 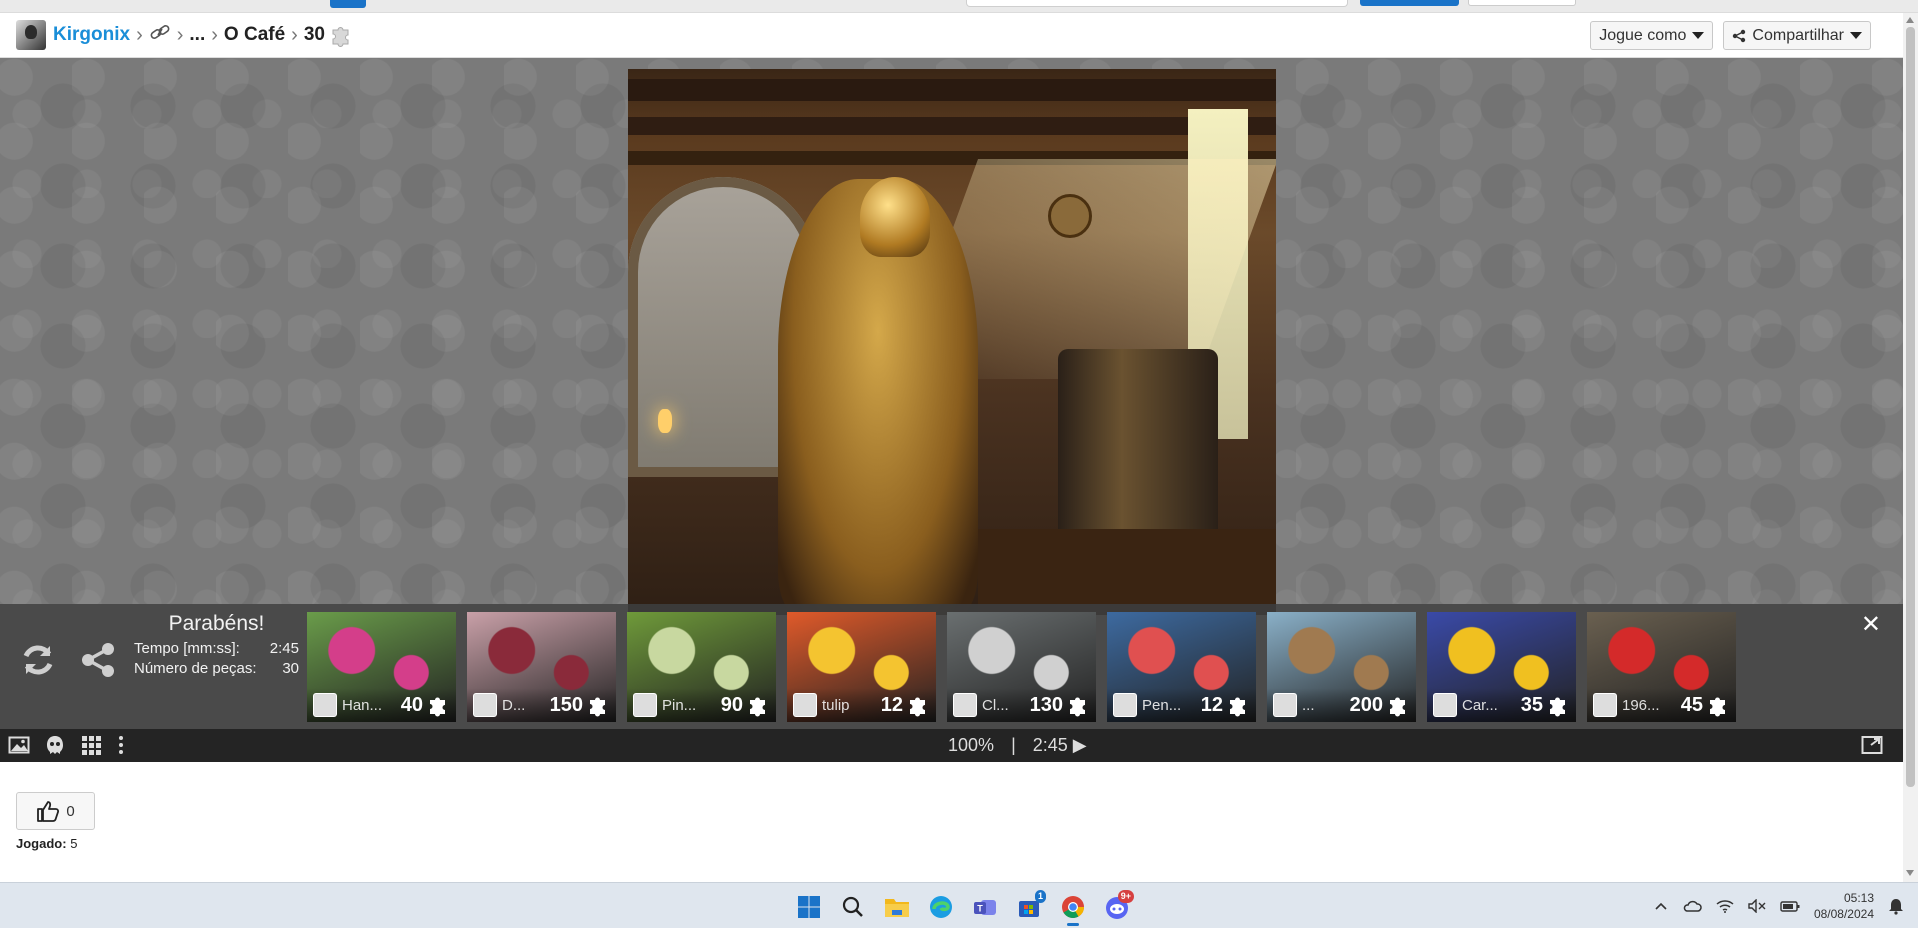 What do you see at coordinates (381, 667) in the screenshot?
I see `suggested-puzzle-card: Han... 40` at bounding box center [381, 667].